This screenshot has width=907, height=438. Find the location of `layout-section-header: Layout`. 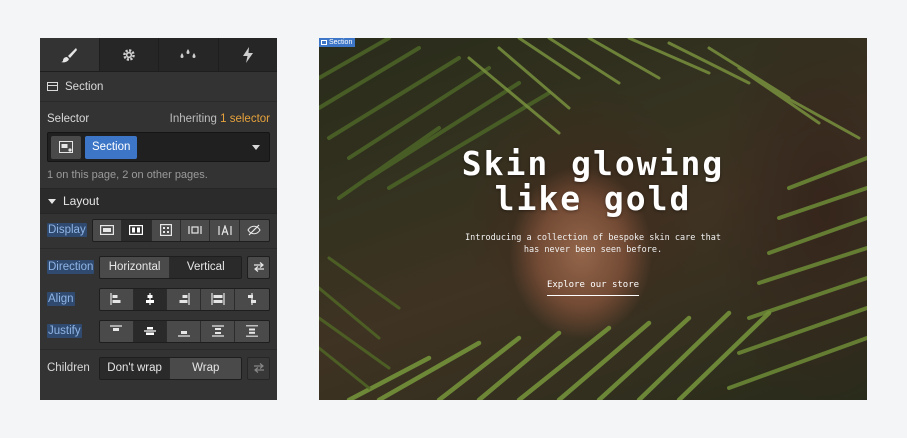

layout-section-header: Layout is located at coordinates (158, 201).